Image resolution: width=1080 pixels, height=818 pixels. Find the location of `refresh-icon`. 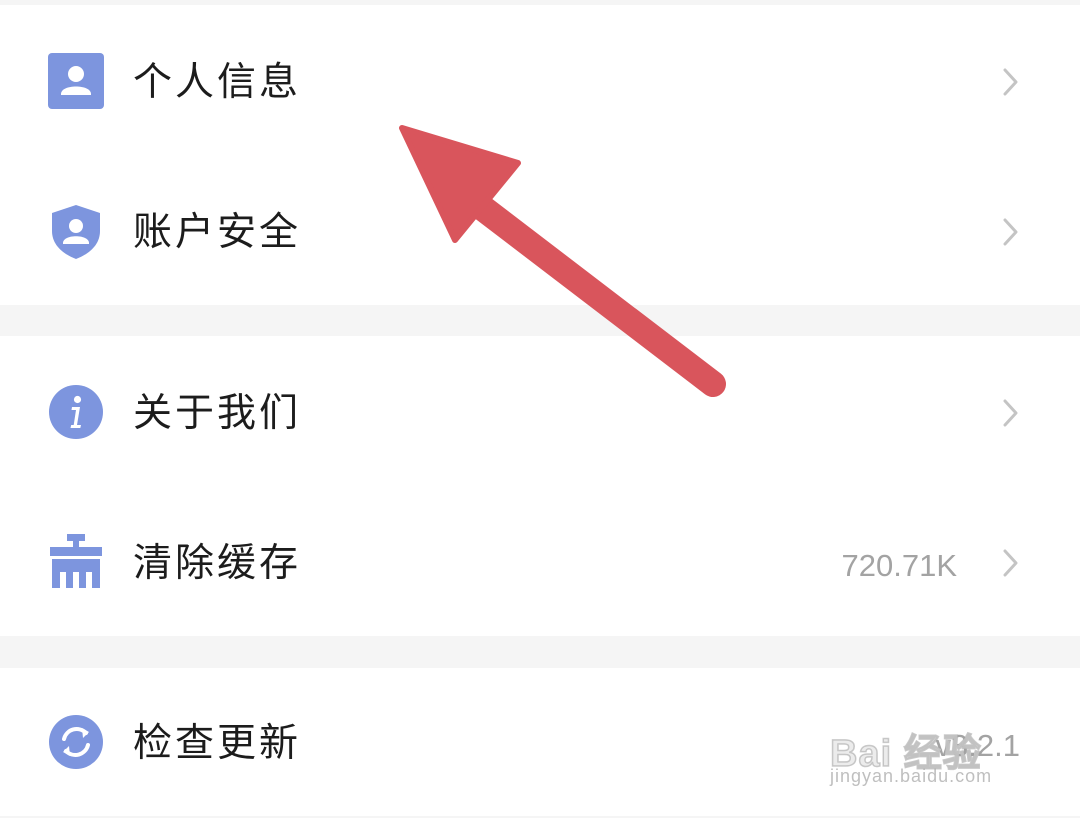

refresh-icon is located at coordinates (76, 742).